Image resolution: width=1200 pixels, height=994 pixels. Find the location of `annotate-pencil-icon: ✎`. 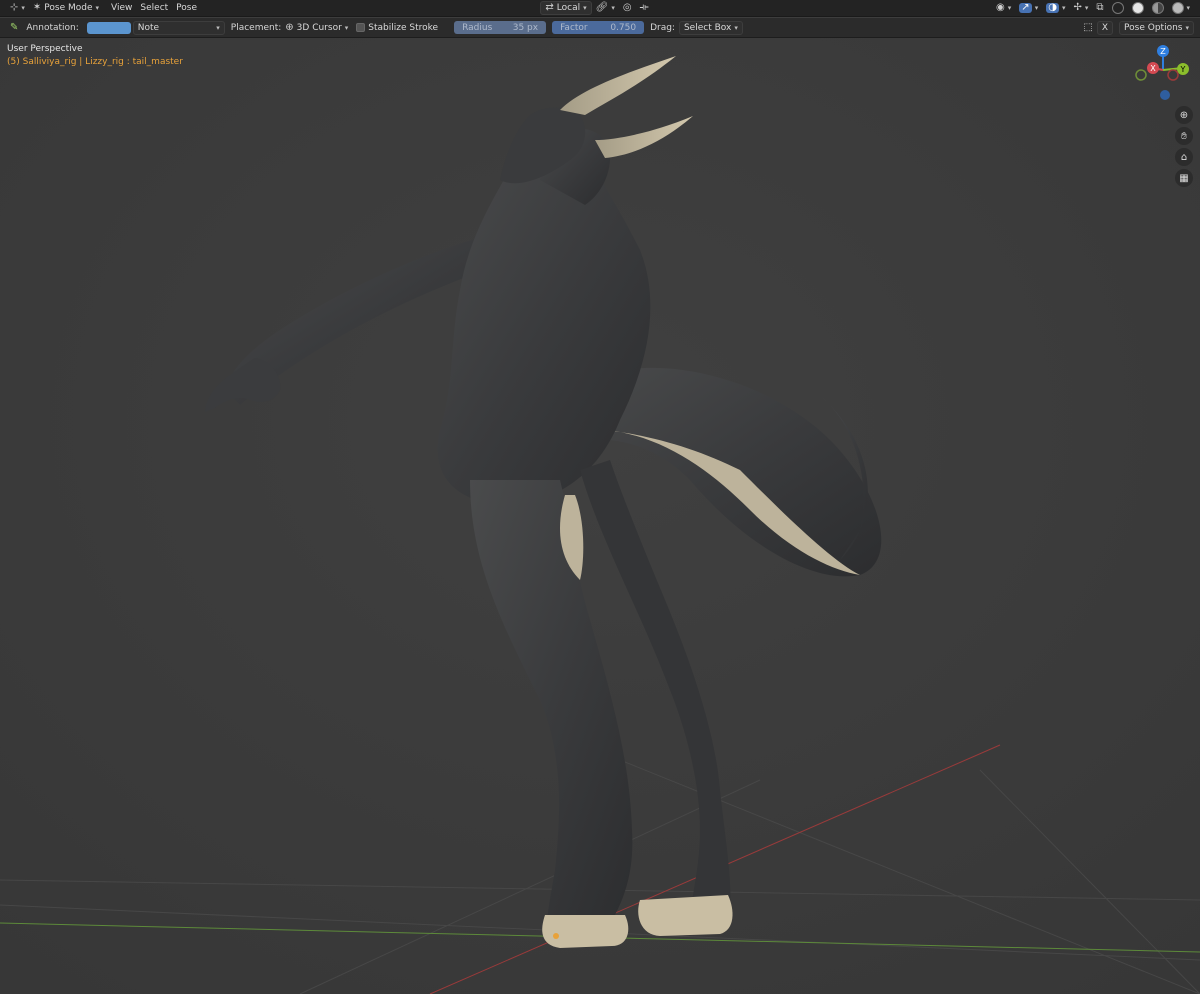

annotate-pencil-icon: ✎ is located at coordinates (14, 27).